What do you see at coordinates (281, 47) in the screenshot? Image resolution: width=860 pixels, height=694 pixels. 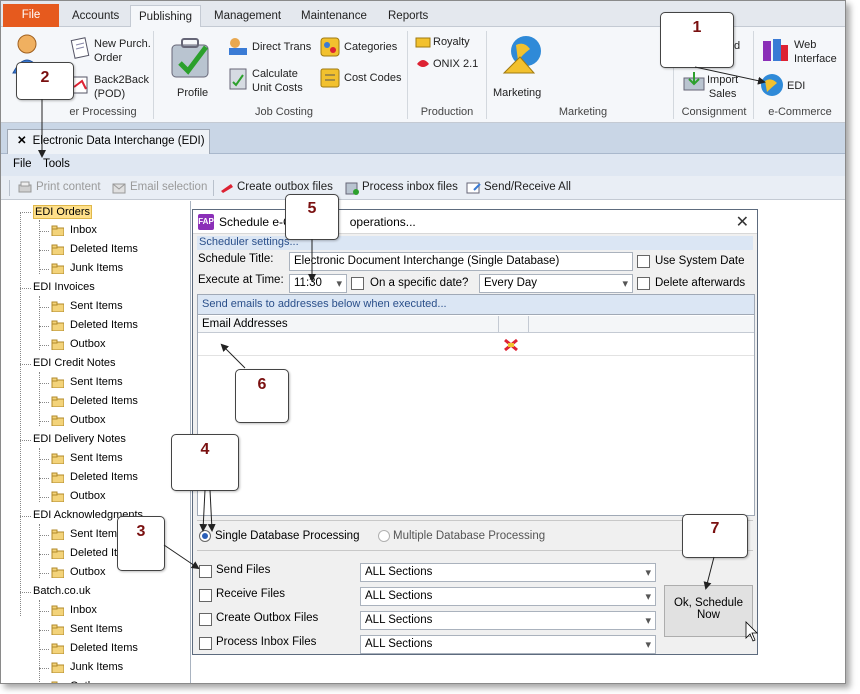 I see `direct-trans-button: Direct Trans` at bounding box center [281, 47].